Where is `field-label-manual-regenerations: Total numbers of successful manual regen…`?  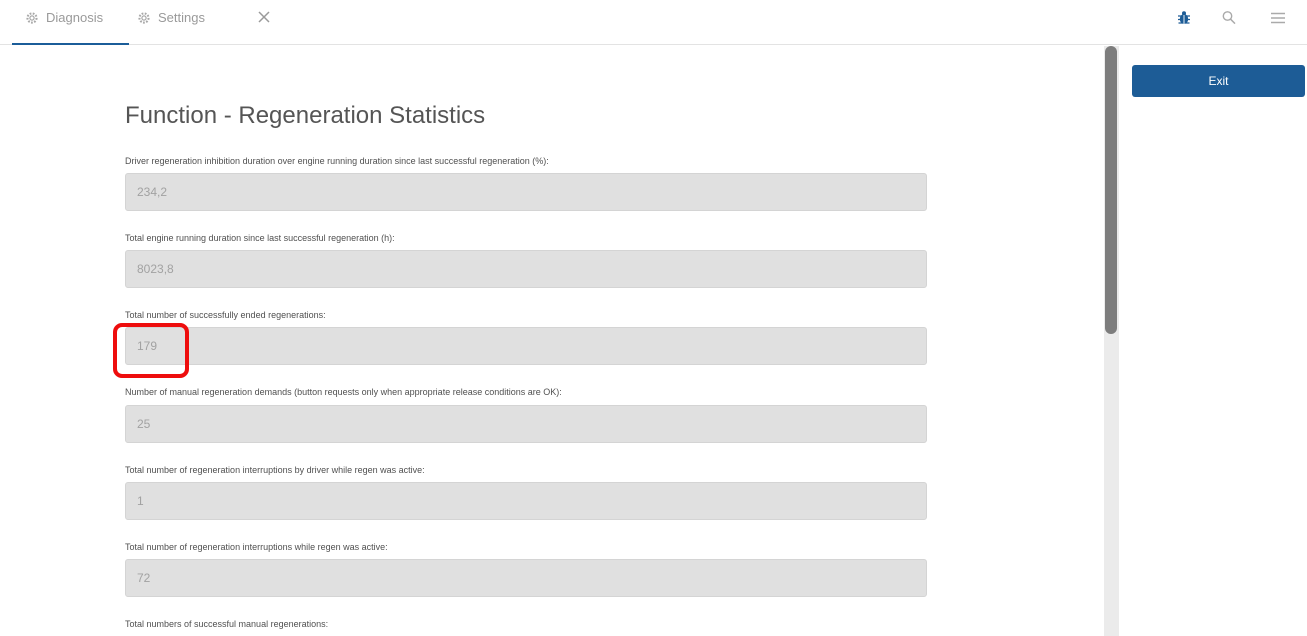
field-label-manual-regenerations: Total numbers of successful manual regen… is located at coordinates (227, 624).